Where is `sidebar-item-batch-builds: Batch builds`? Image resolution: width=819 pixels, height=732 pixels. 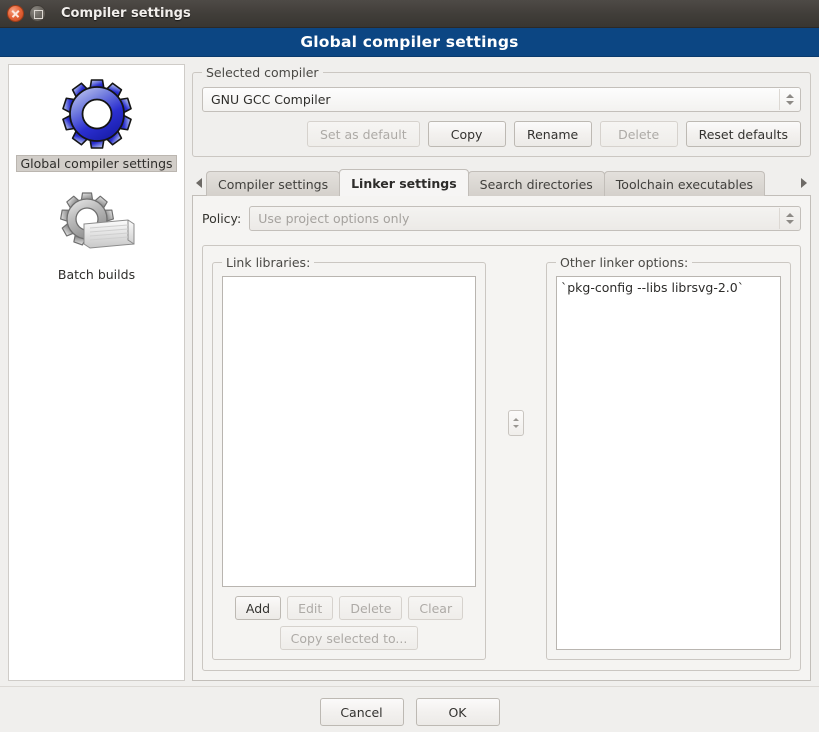 sidebar-item-batch-builds: Batch builds is located at coordinates (96, 237).